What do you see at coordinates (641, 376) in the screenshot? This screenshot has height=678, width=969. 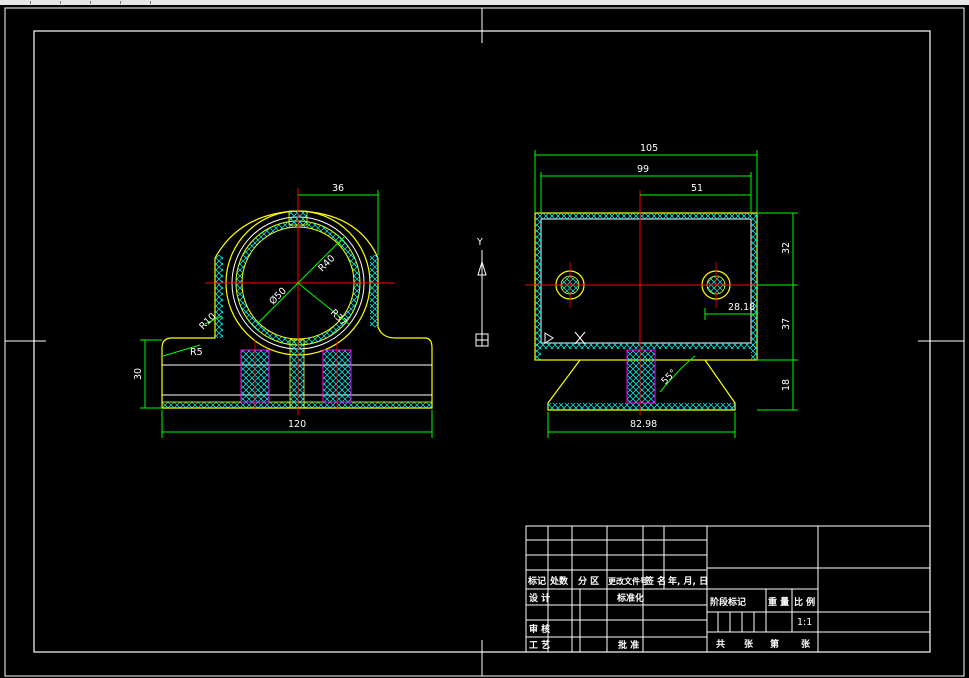 I see `side-bolt` at bounding box center [641, 376].